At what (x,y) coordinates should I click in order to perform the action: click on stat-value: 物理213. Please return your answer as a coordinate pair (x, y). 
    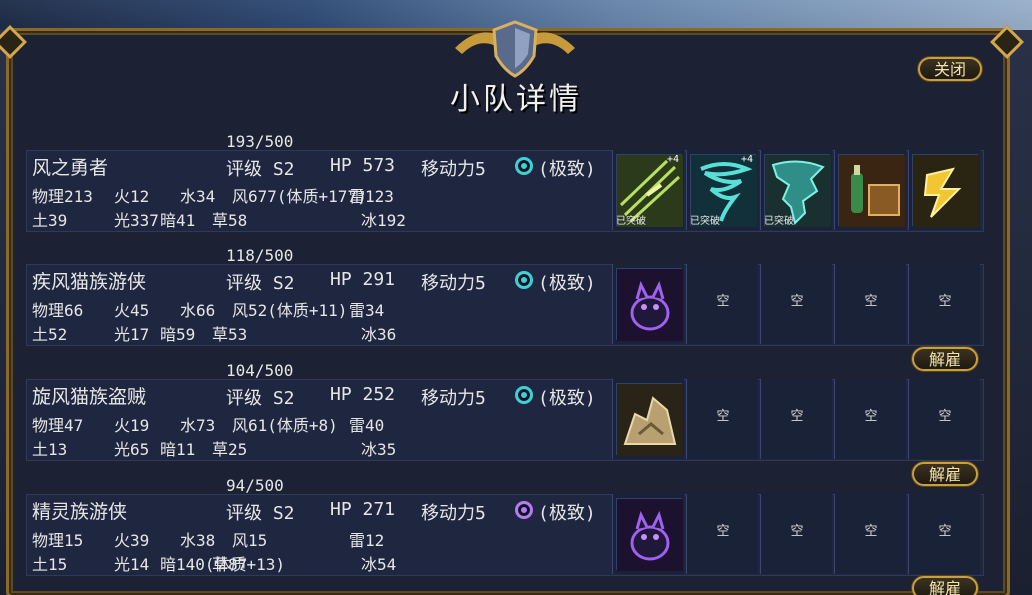
    Looking at the image, I should click on (62, 196).